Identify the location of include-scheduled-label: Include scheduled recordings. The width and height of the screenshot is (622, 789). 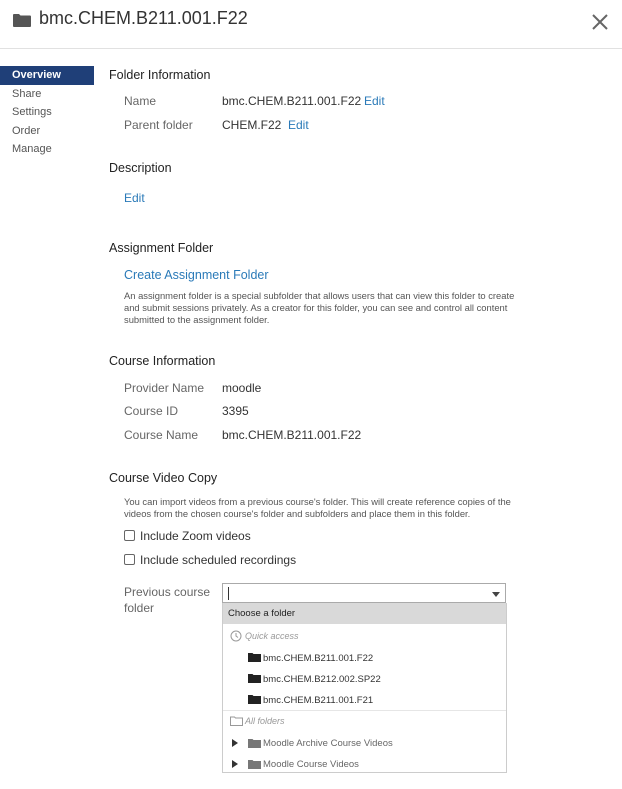
(218, 560).